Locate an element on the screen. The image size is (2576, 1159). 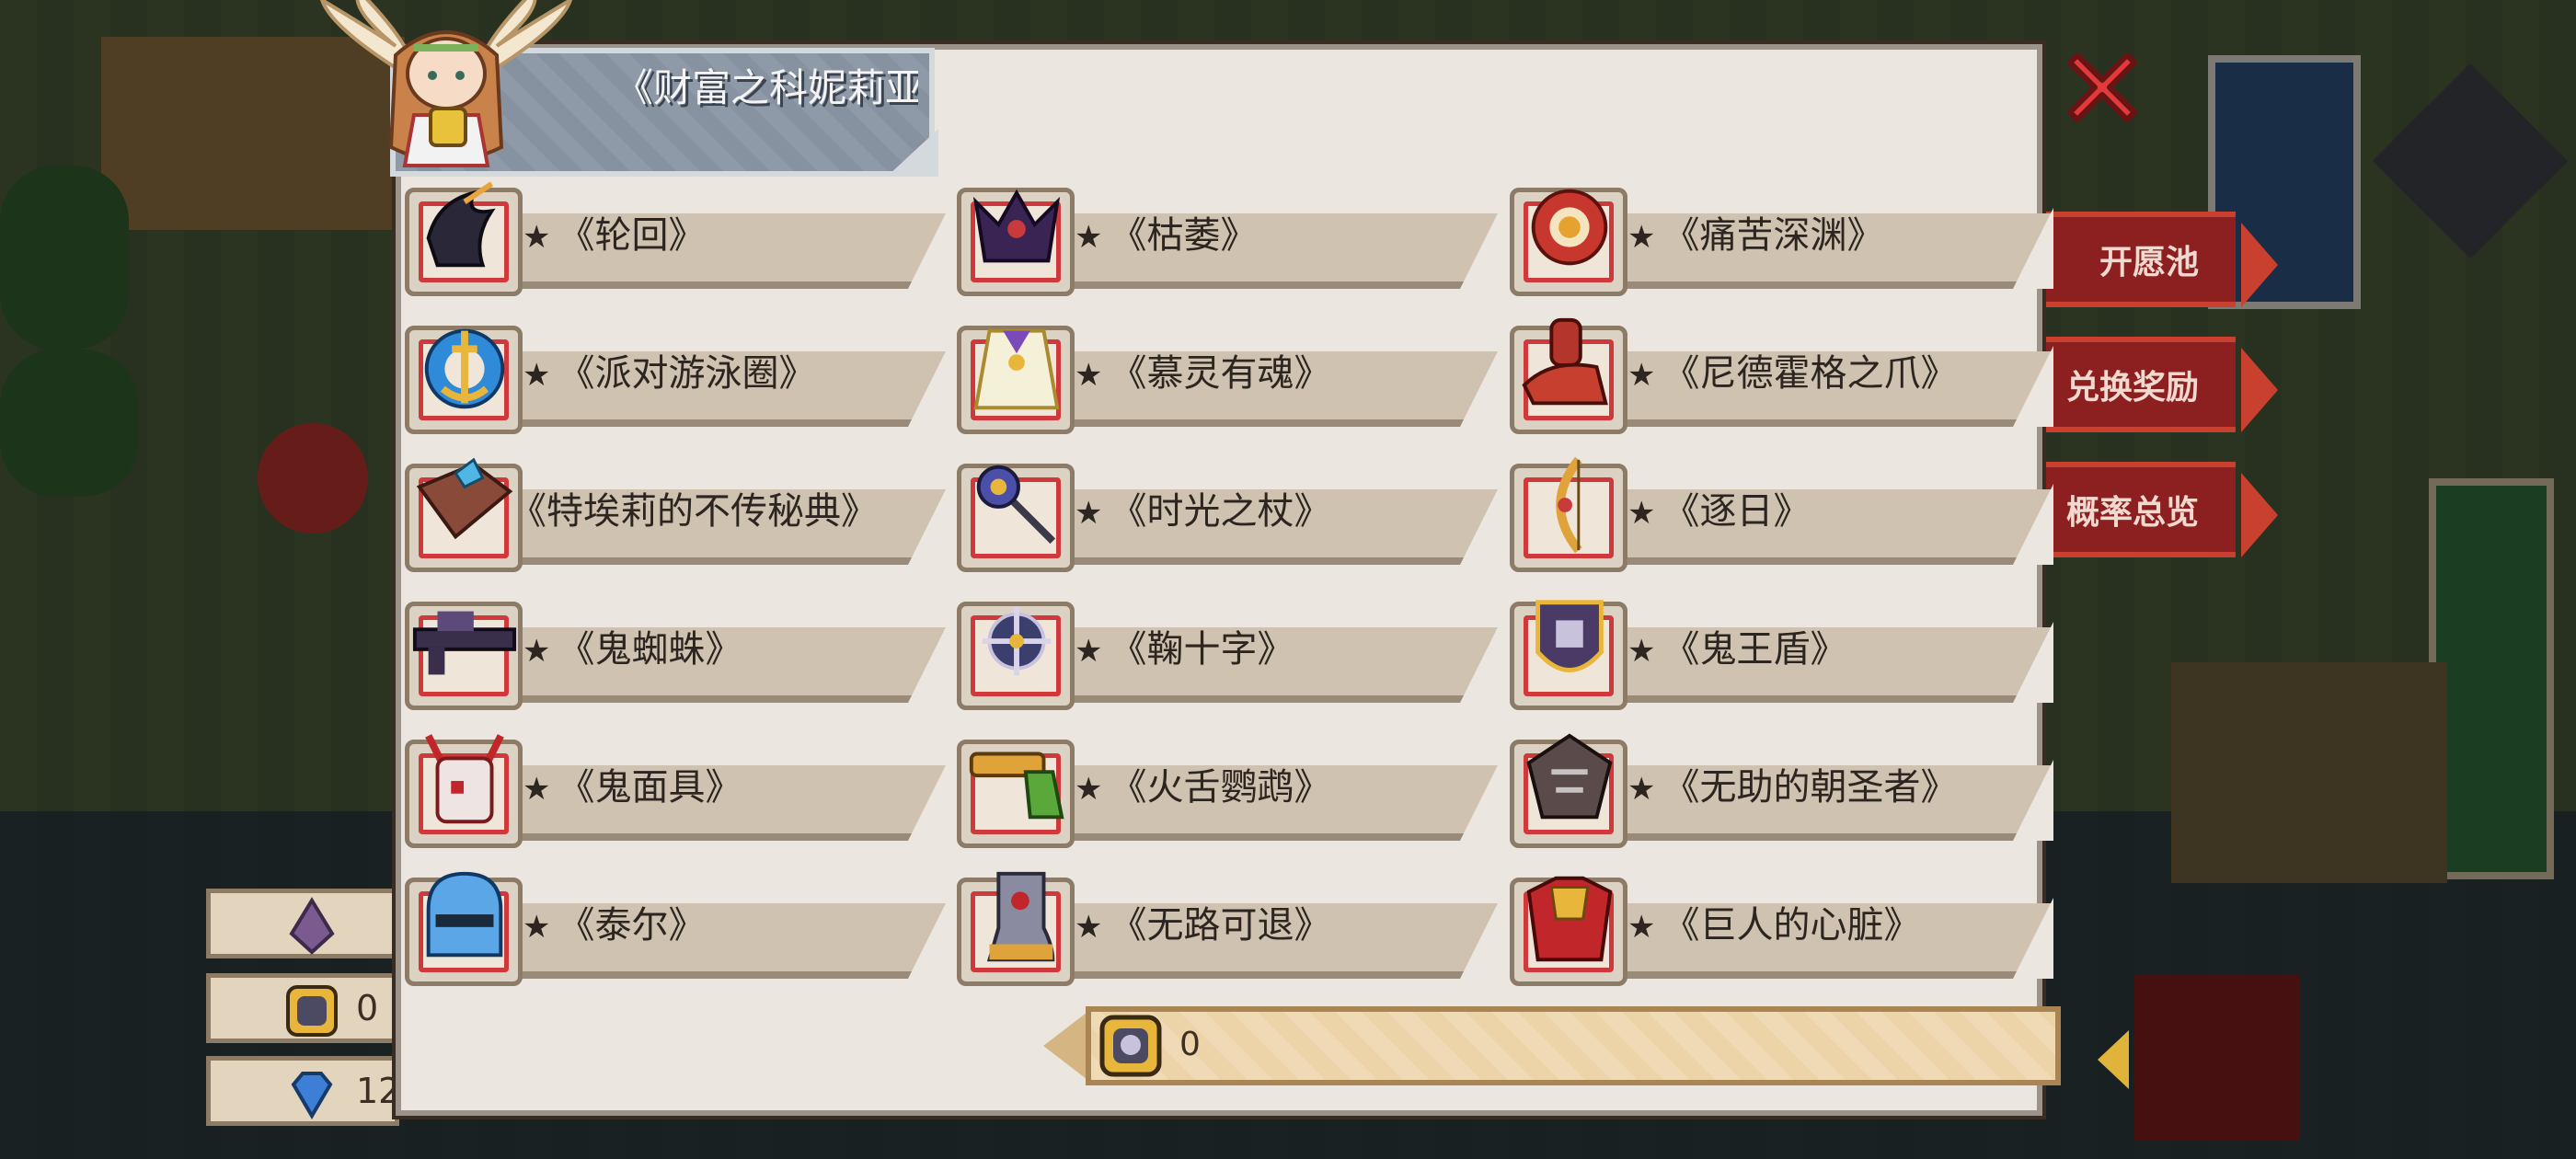
eye-orb-icon is located at coordinates (1569, 227).